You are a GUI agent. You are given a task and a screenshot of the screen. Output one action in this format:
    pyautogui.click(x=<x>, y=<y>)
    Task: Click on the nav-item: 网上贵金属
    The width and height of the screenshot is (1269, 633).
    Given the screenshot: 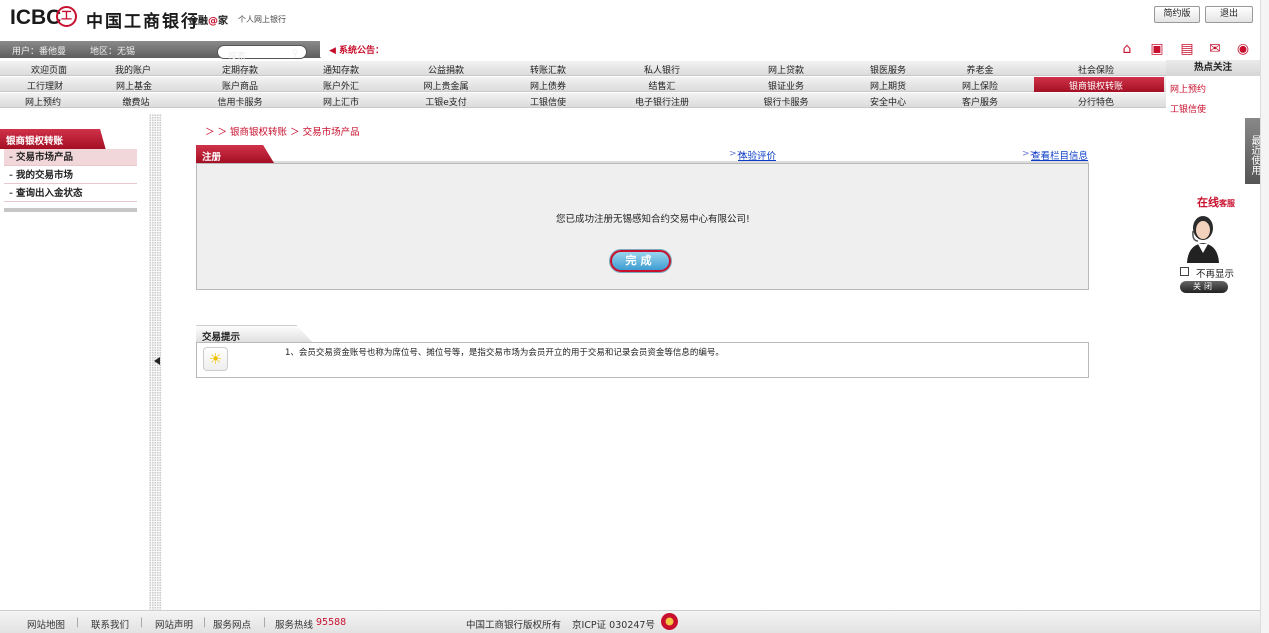 What is the action you would take?
    pyautogui.click(x=445, y=85)
    